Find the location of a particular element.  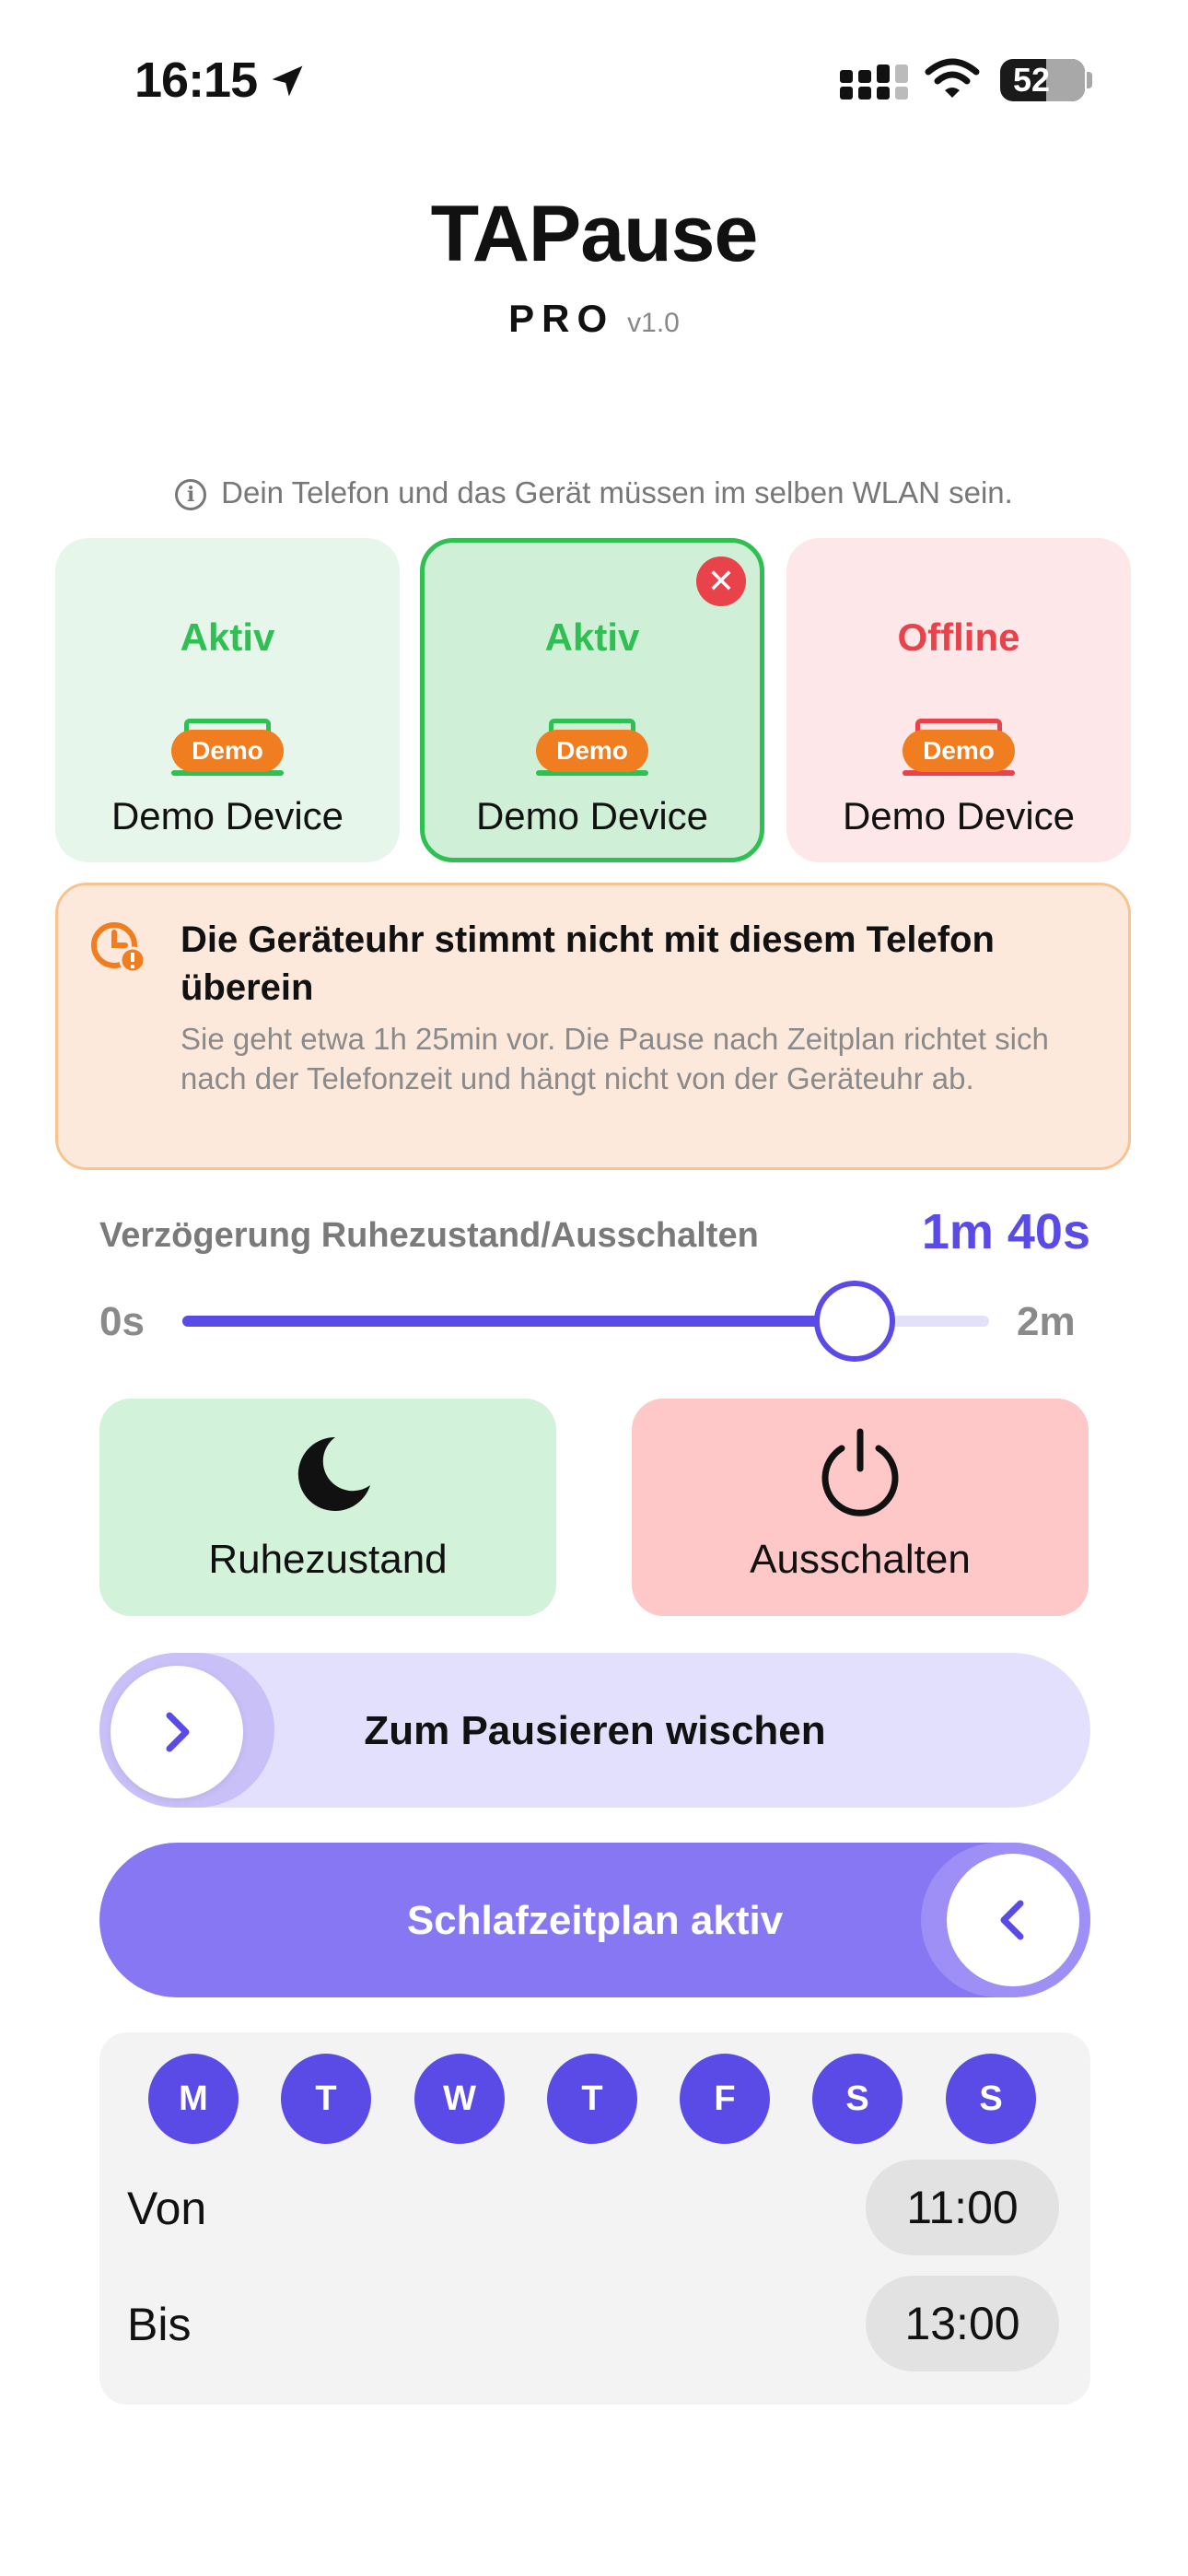

power-off-button: Ausschalten is located at coordinates (860, 1507).